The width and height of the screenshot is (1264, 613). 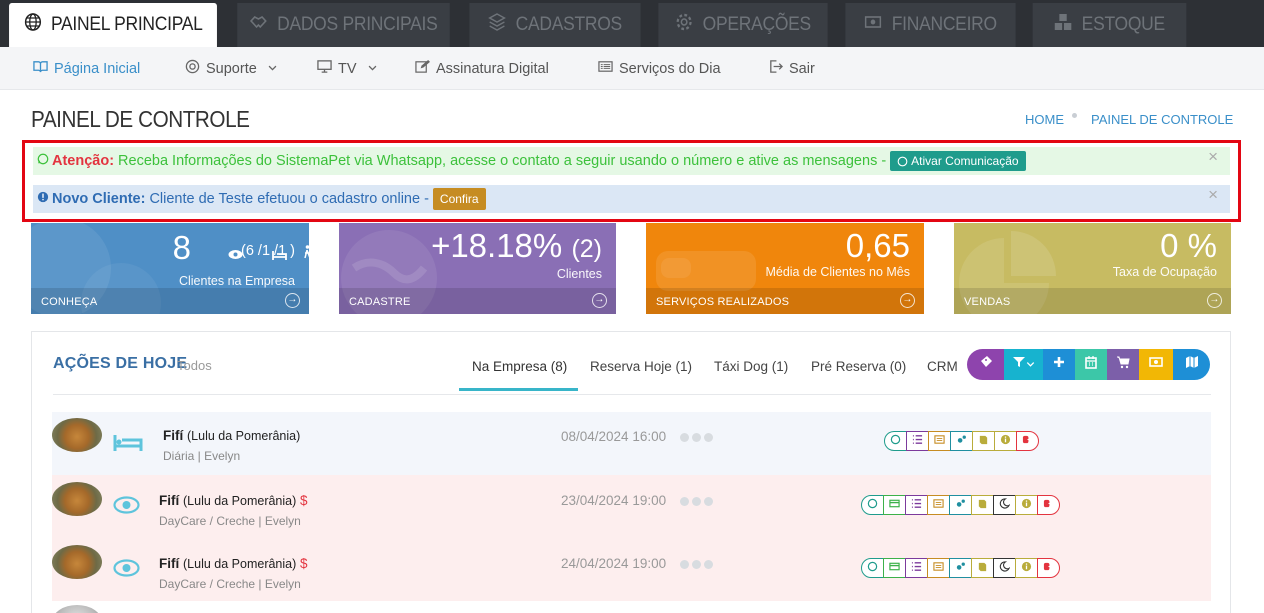 What do you see at coordinates (985, 364) in the screenshot?
I see `ticket-button` at bounding box center [985, 364].